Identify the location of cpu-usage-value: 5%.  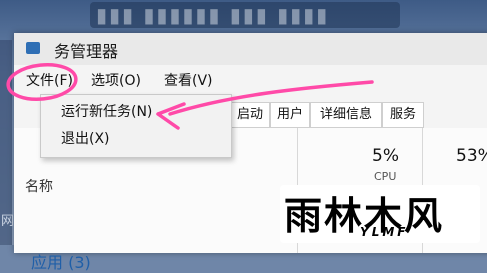
(385, 156).